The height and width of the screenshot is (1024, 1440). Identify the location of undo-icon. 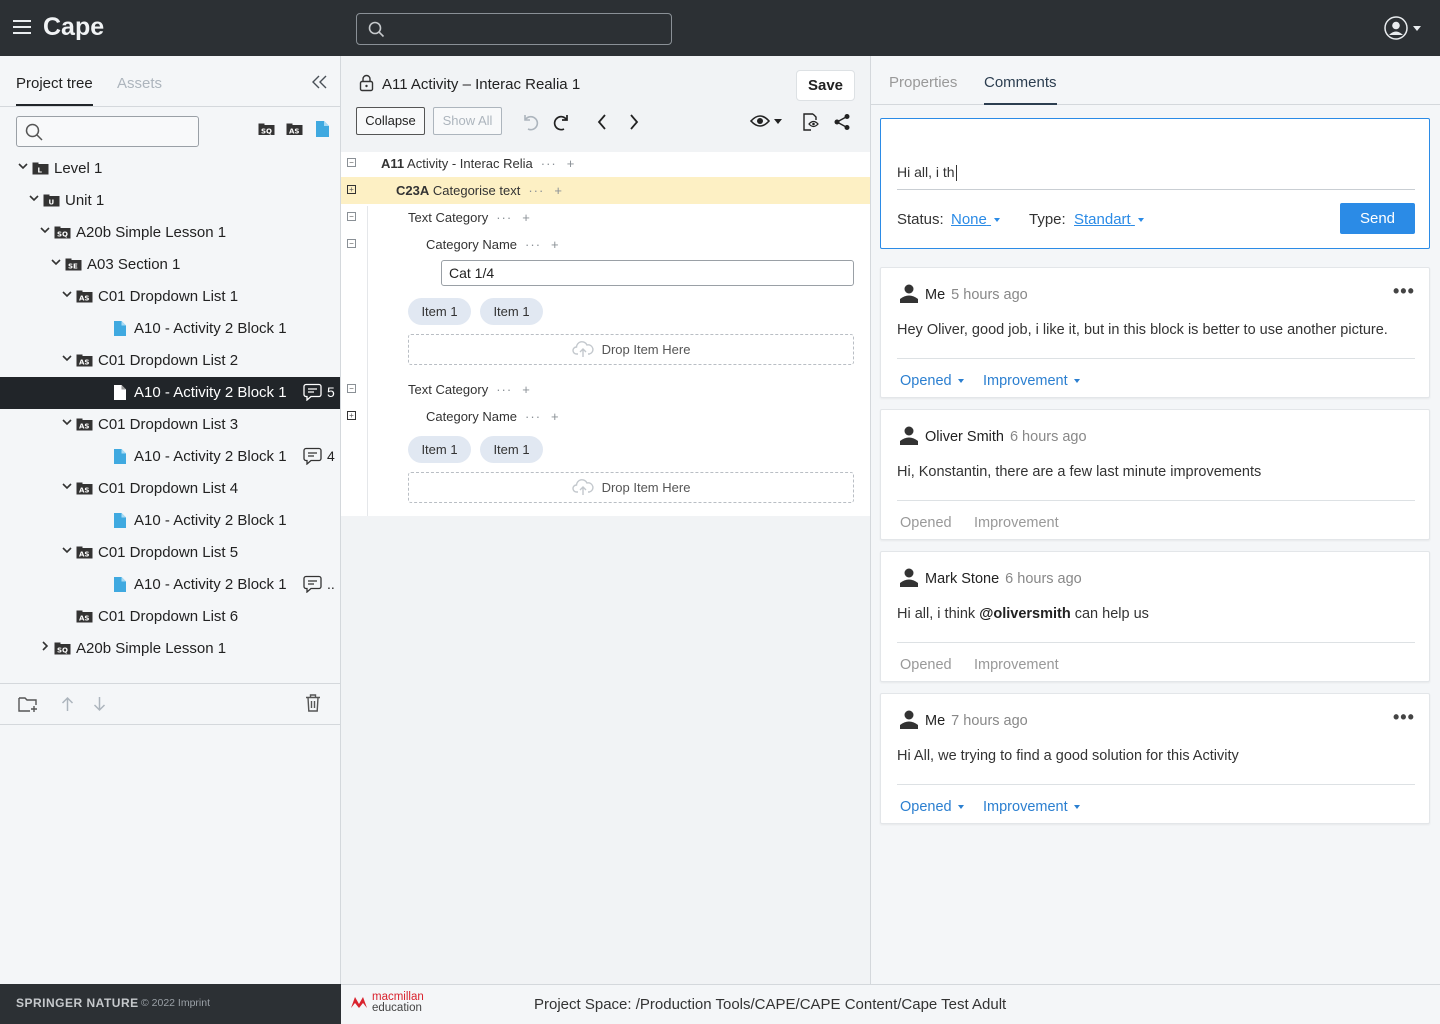
(530, 122).